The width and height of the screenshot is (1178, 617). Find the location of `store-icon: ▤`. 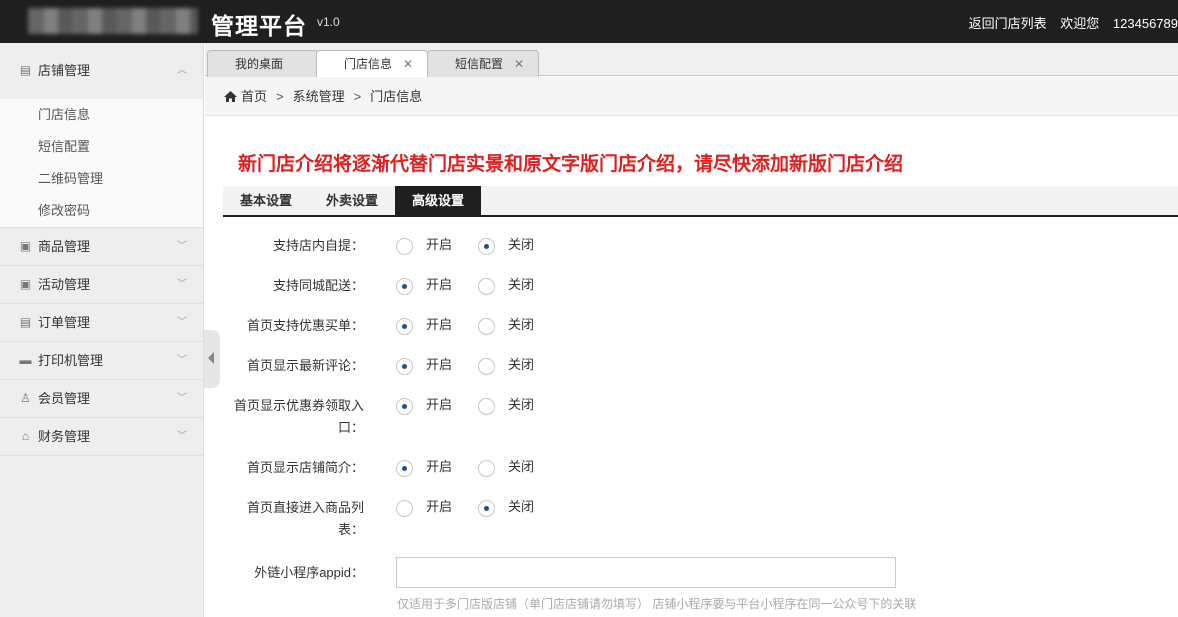

store-icon: ▤ is located at coordinates (25, 70).